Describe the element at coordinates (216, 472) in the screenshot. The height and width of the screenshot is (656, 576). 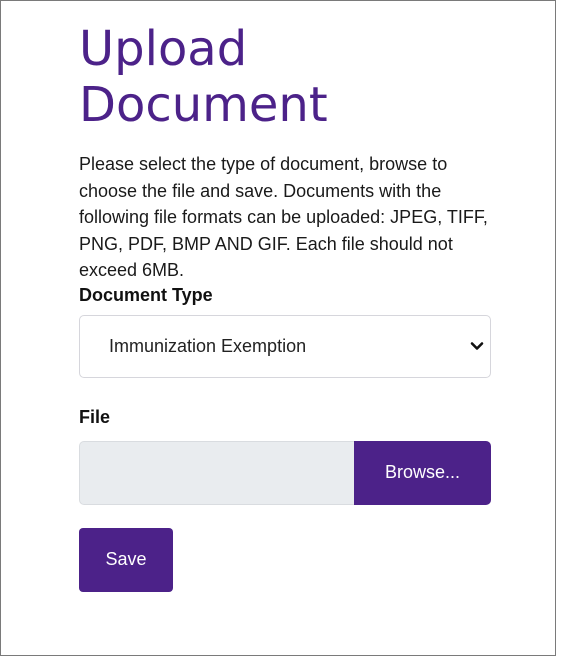
I see `file-input` at that location.